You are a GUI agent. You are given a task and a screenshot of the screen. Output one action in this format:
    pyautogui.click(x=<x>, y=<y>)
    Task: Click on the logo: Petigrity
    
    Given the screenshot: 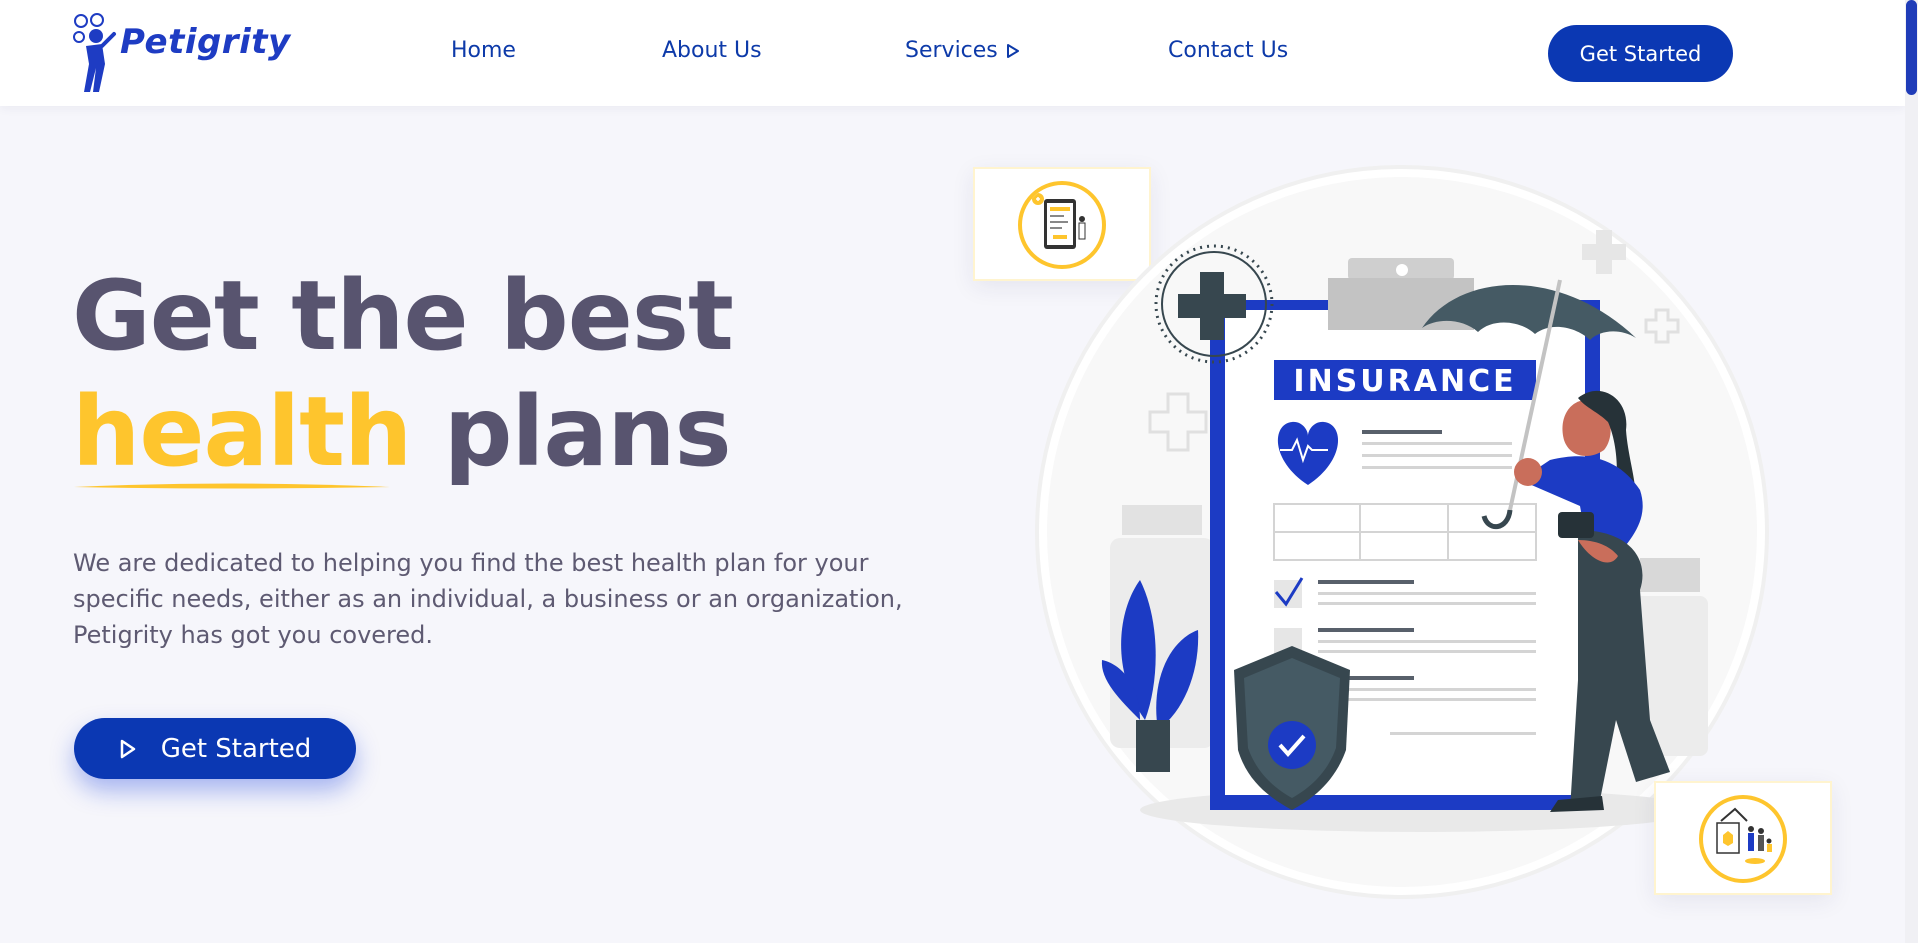 What is the action you would take?
    pyautogui.click(x=181, y=53)
    